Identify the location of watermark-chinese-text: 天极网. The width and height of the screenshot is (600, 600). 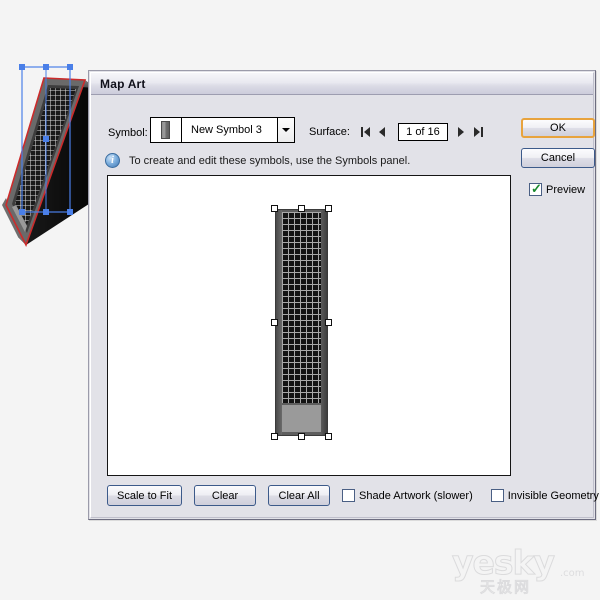
(505, 587).